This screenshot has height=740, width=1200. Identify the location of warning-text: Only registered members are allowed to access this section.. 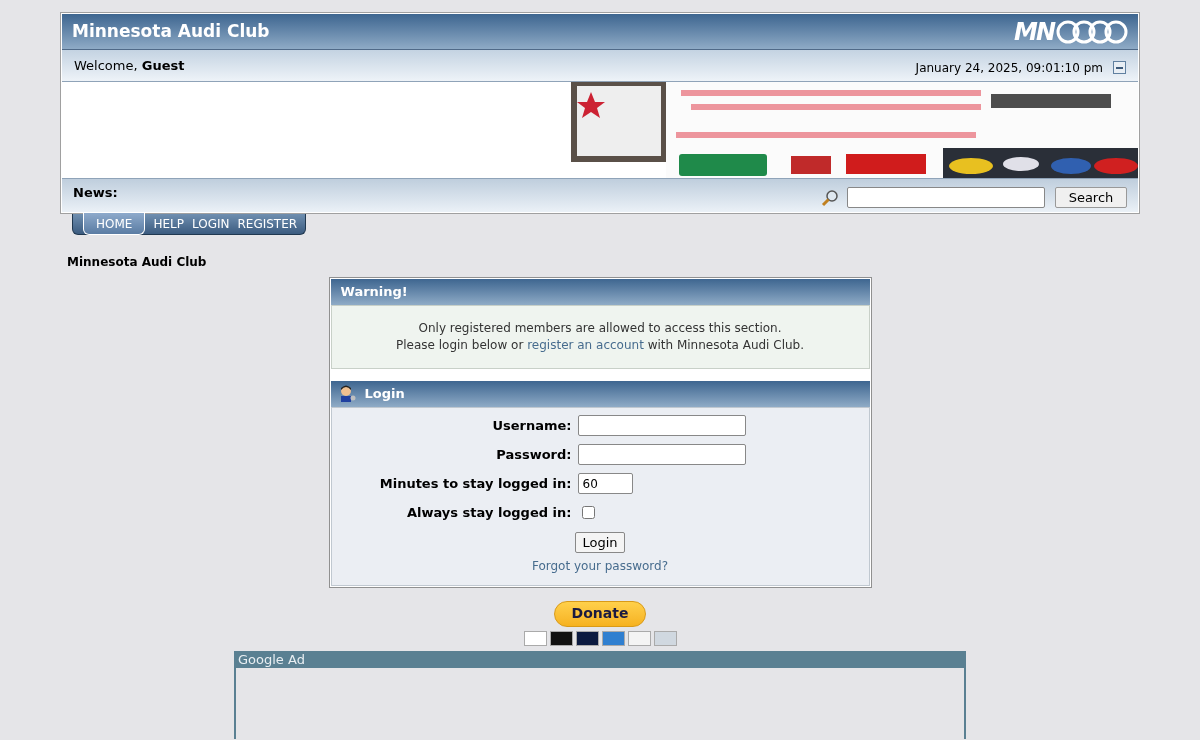
(600, 328).